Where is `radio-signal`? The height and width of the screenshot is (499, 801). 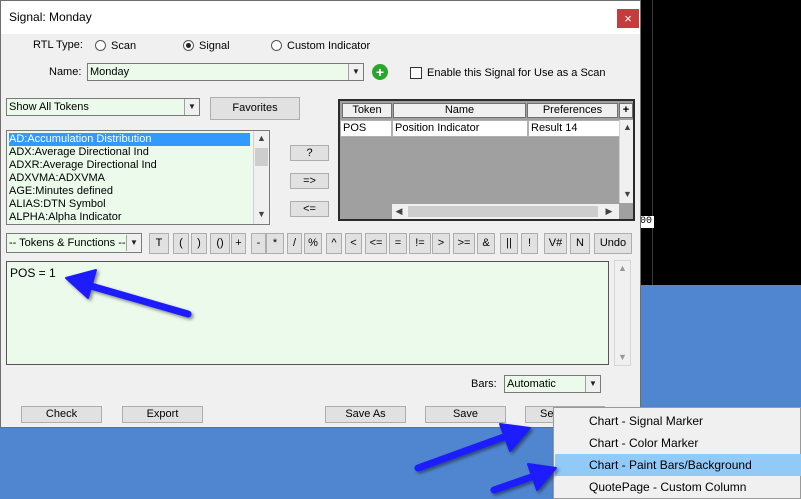 radio-signal is located at coordinates (188, 45).